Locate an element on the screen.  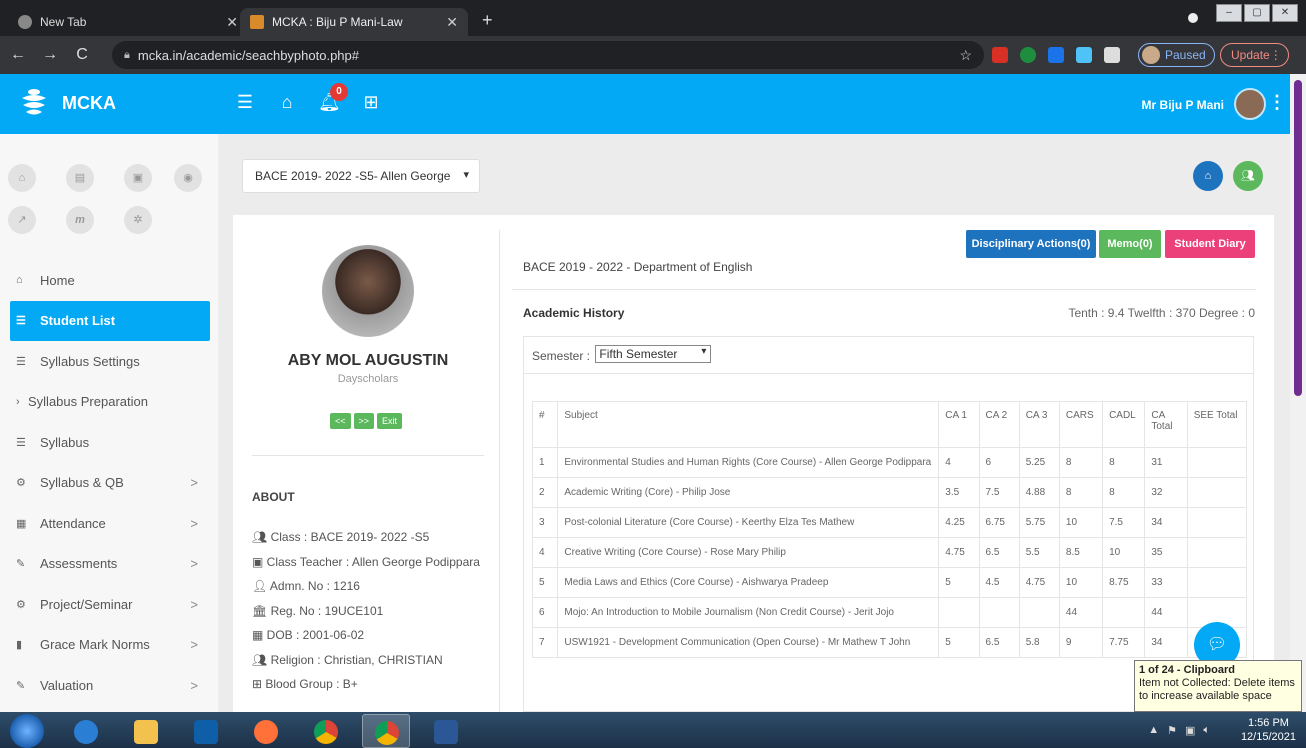
extension-cyan-icon is located at coordinates (1084, 55).